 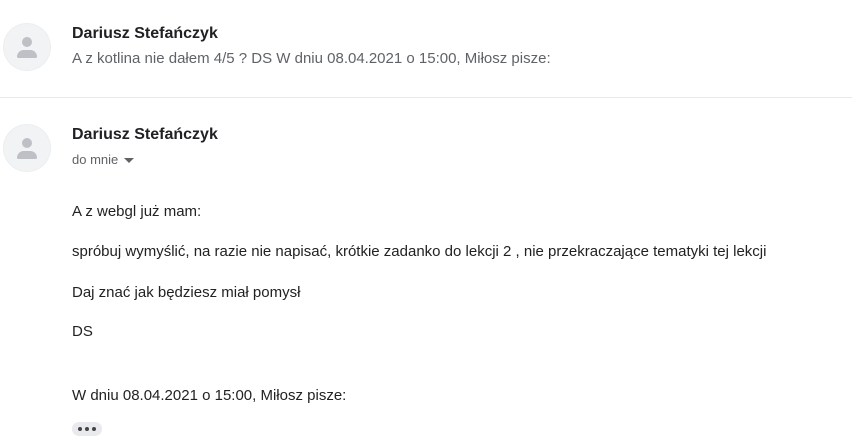 I want to click on collapsed-message-sender: Dariusz Stefańczyk, so click(x=145, y=34).